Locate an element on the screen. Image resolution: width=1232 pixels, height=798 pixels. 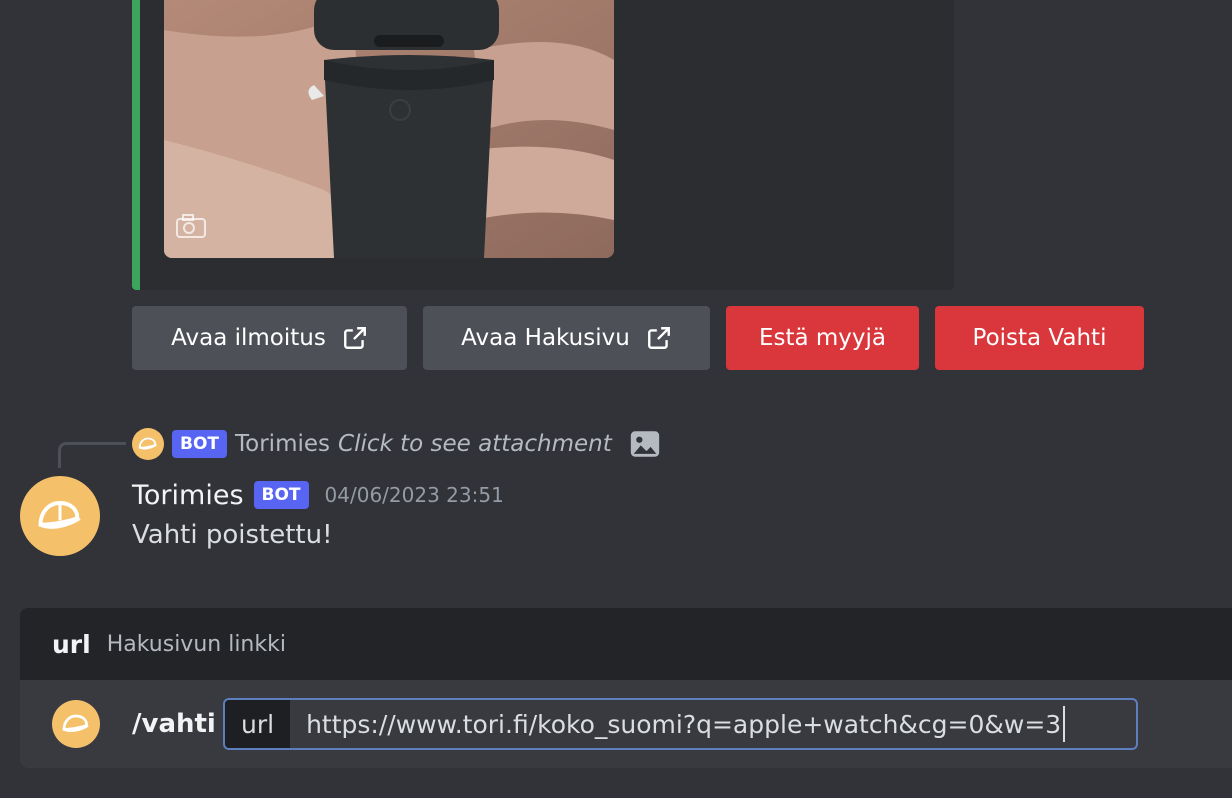
reply-author: Torimies is located at coordinates (282, 444).